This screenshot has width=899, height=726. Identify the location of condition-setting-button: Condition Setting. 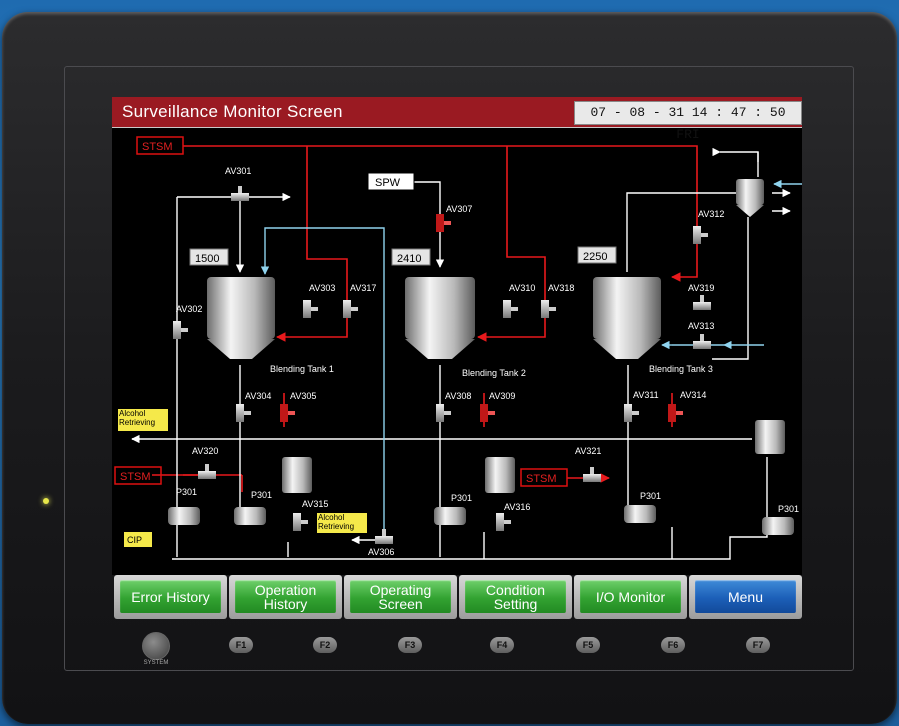
(515, 597).